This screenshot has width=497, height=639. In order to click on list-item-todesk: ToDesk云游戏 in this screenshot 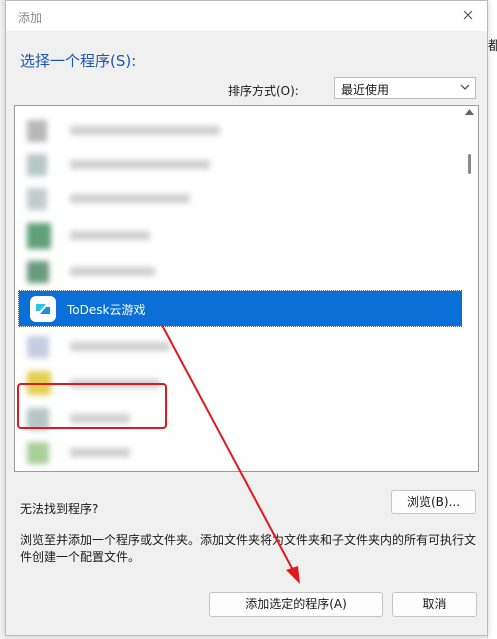, I will do `click(241, 308)`.